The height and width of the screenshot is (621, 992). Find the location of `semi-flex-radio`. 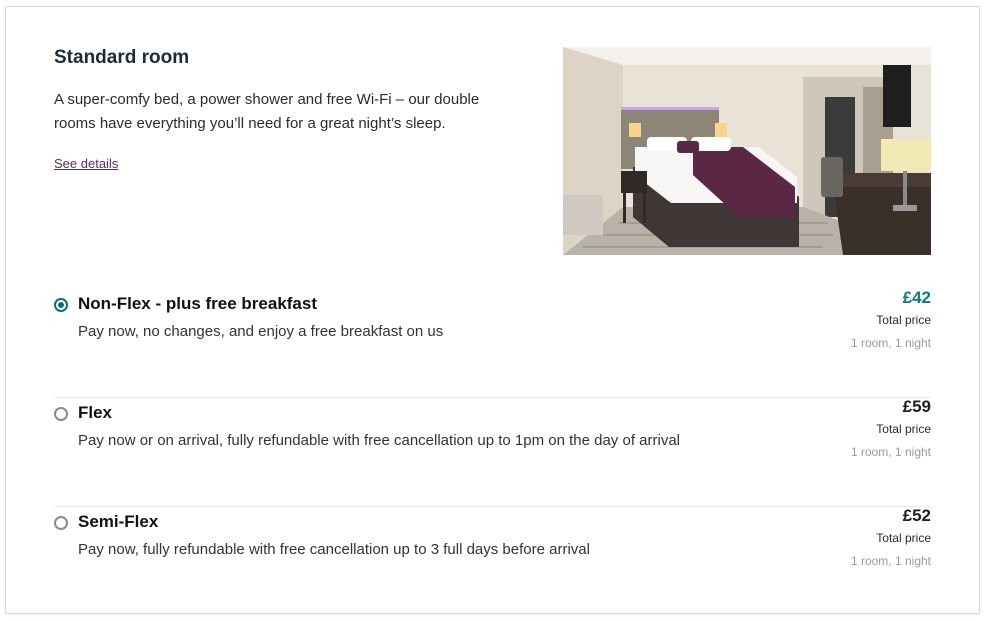

semi-flex-radio is located at coordinates (61, 523).